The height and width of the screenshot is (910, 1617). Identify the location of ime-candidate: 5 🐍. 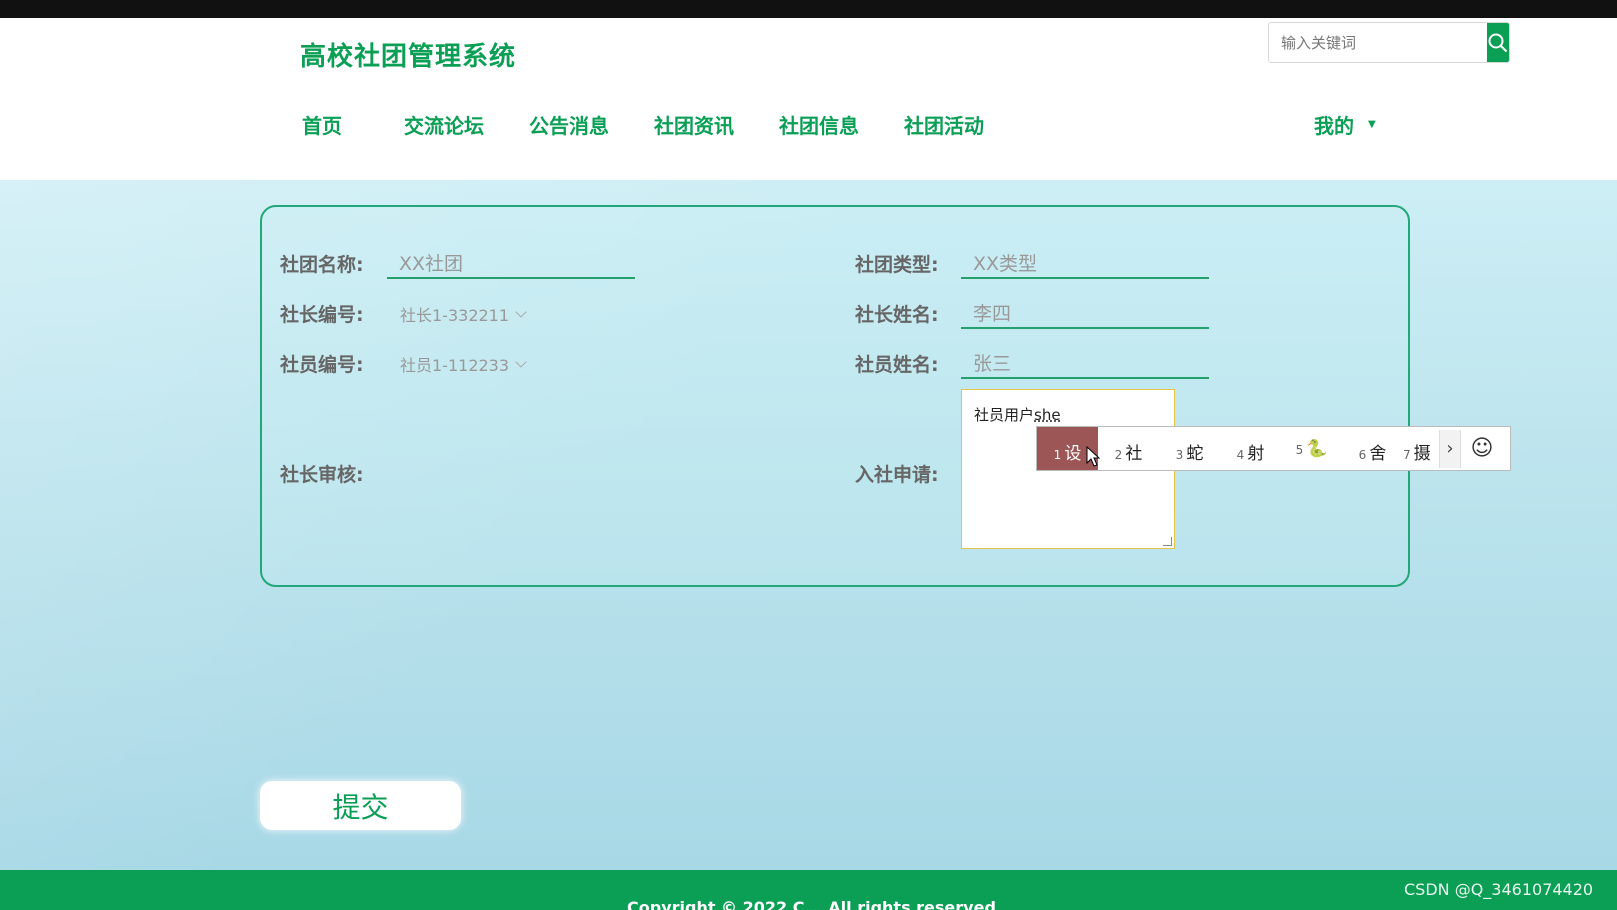
(1311, 448).